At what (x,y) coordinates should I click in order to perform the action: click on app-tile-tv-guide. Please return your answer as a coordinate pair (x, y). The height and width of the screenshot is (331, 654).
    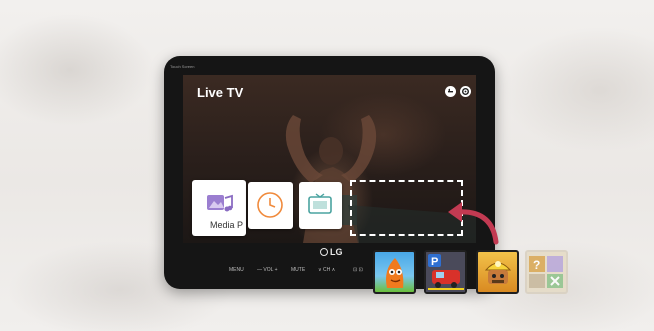
    Looking at the image, I should click on (320, 205).